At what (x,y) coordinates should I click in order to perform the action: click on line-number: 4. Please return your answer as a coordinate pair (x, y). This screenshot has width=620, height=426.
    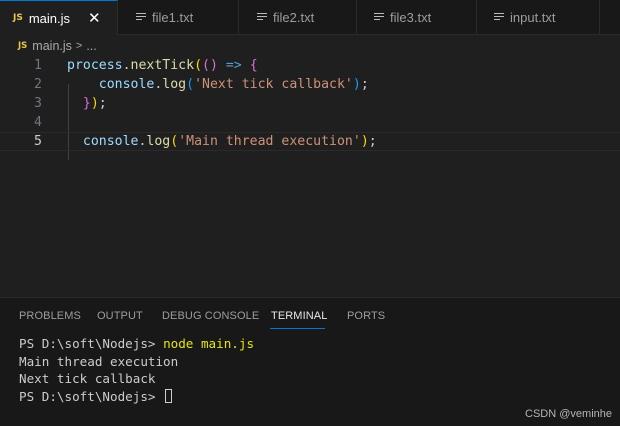
    Looking at the image, I should click on (38, 122).